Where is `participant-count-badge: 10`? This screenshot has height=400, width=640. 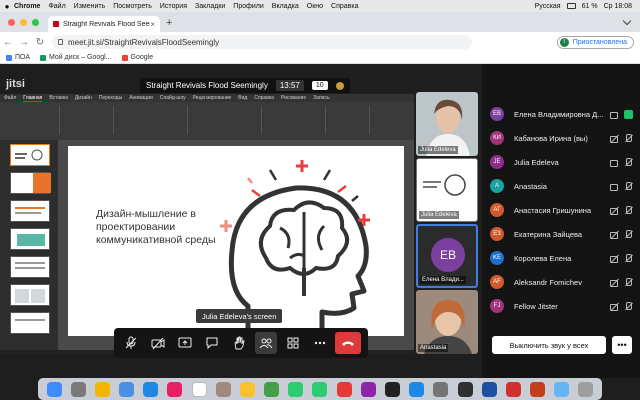 participant-count-badge: 10 is located at coordinates (319, 85).